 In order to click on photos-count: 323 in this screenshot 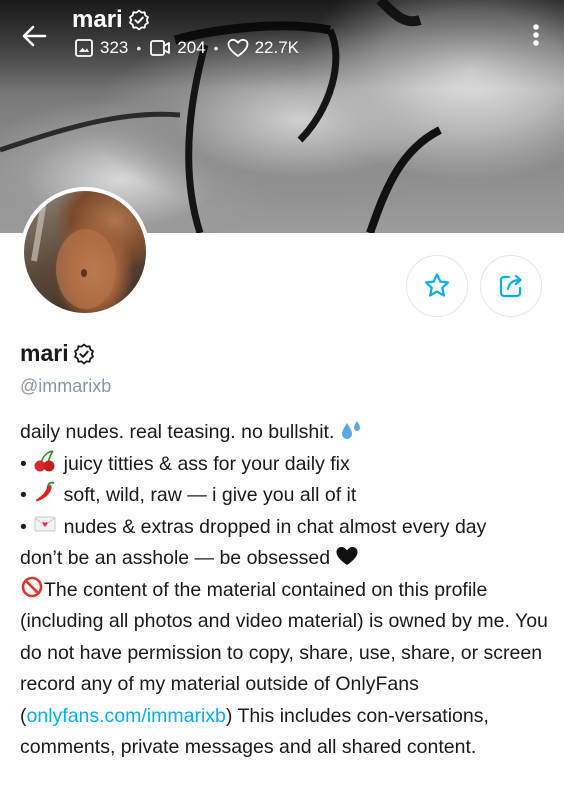, I will do `click(114, 47)`.